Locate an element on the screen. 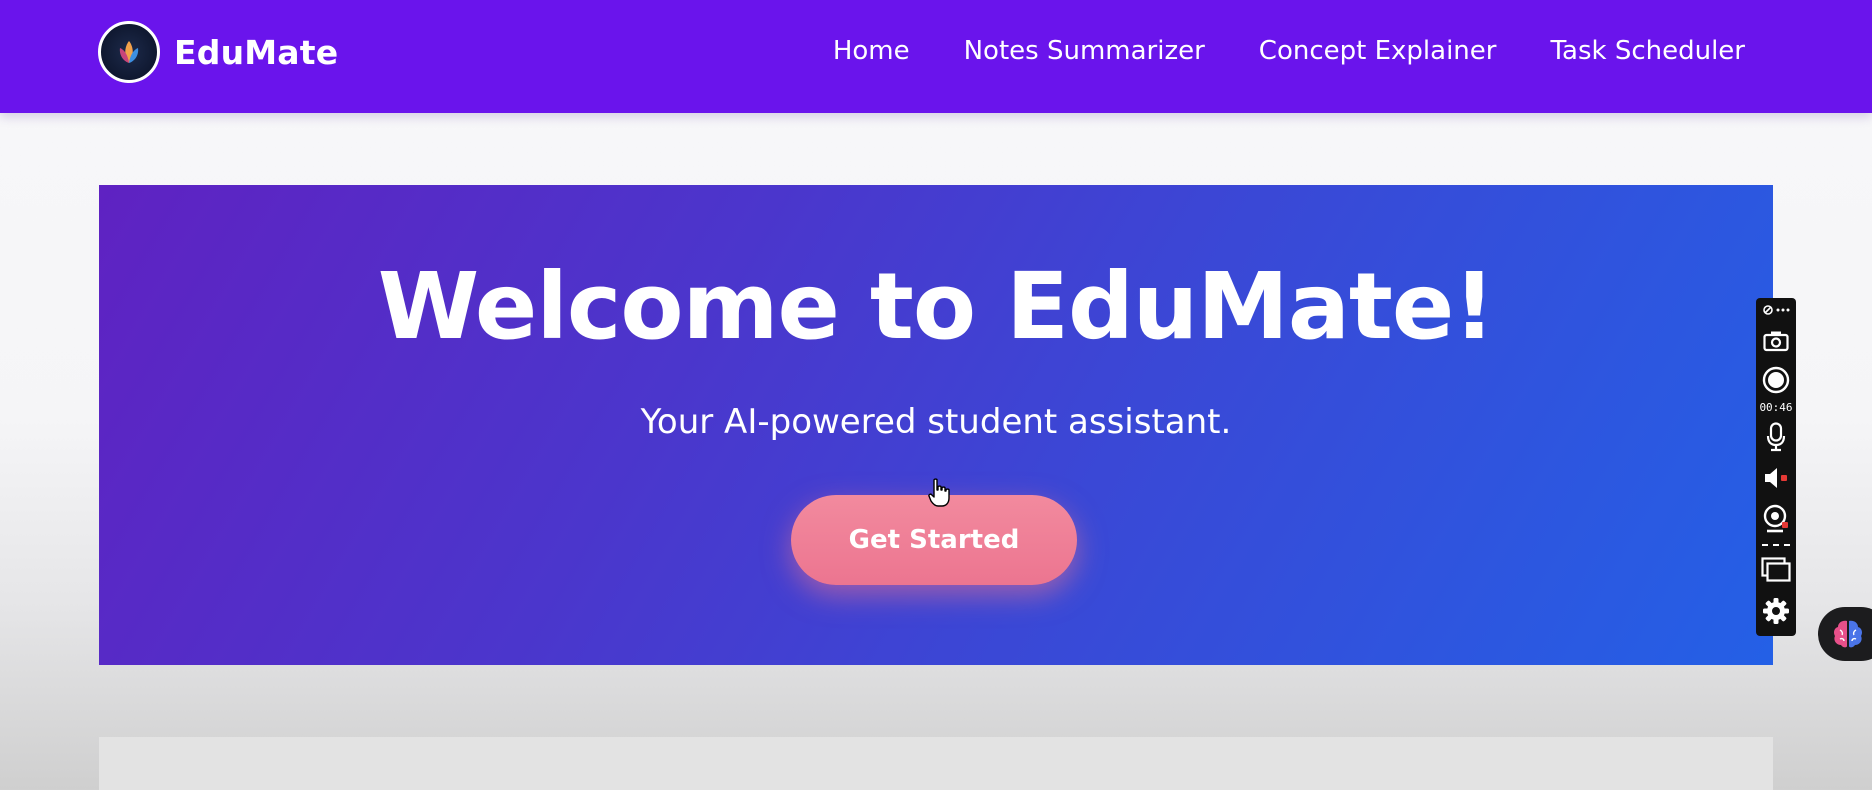  recorder-divider is located at coordinates (1776, 545).